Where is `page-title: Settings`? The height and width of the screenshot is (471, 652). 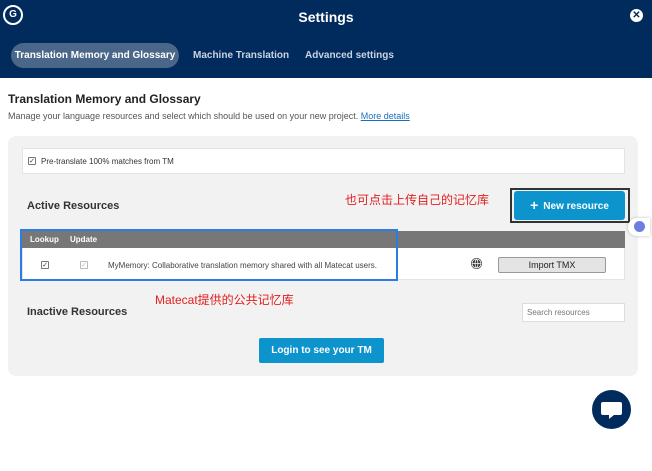 page-title: Settings is located at coordinates (326, 17).